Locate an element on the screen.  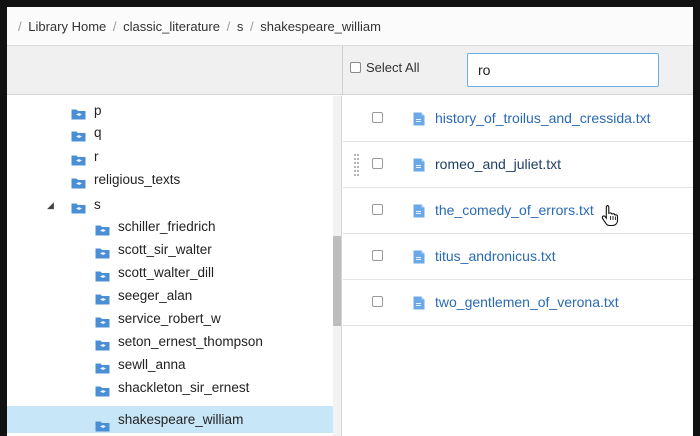
file-row: titus_andronicus.txt is located at coordinates (518, 257).